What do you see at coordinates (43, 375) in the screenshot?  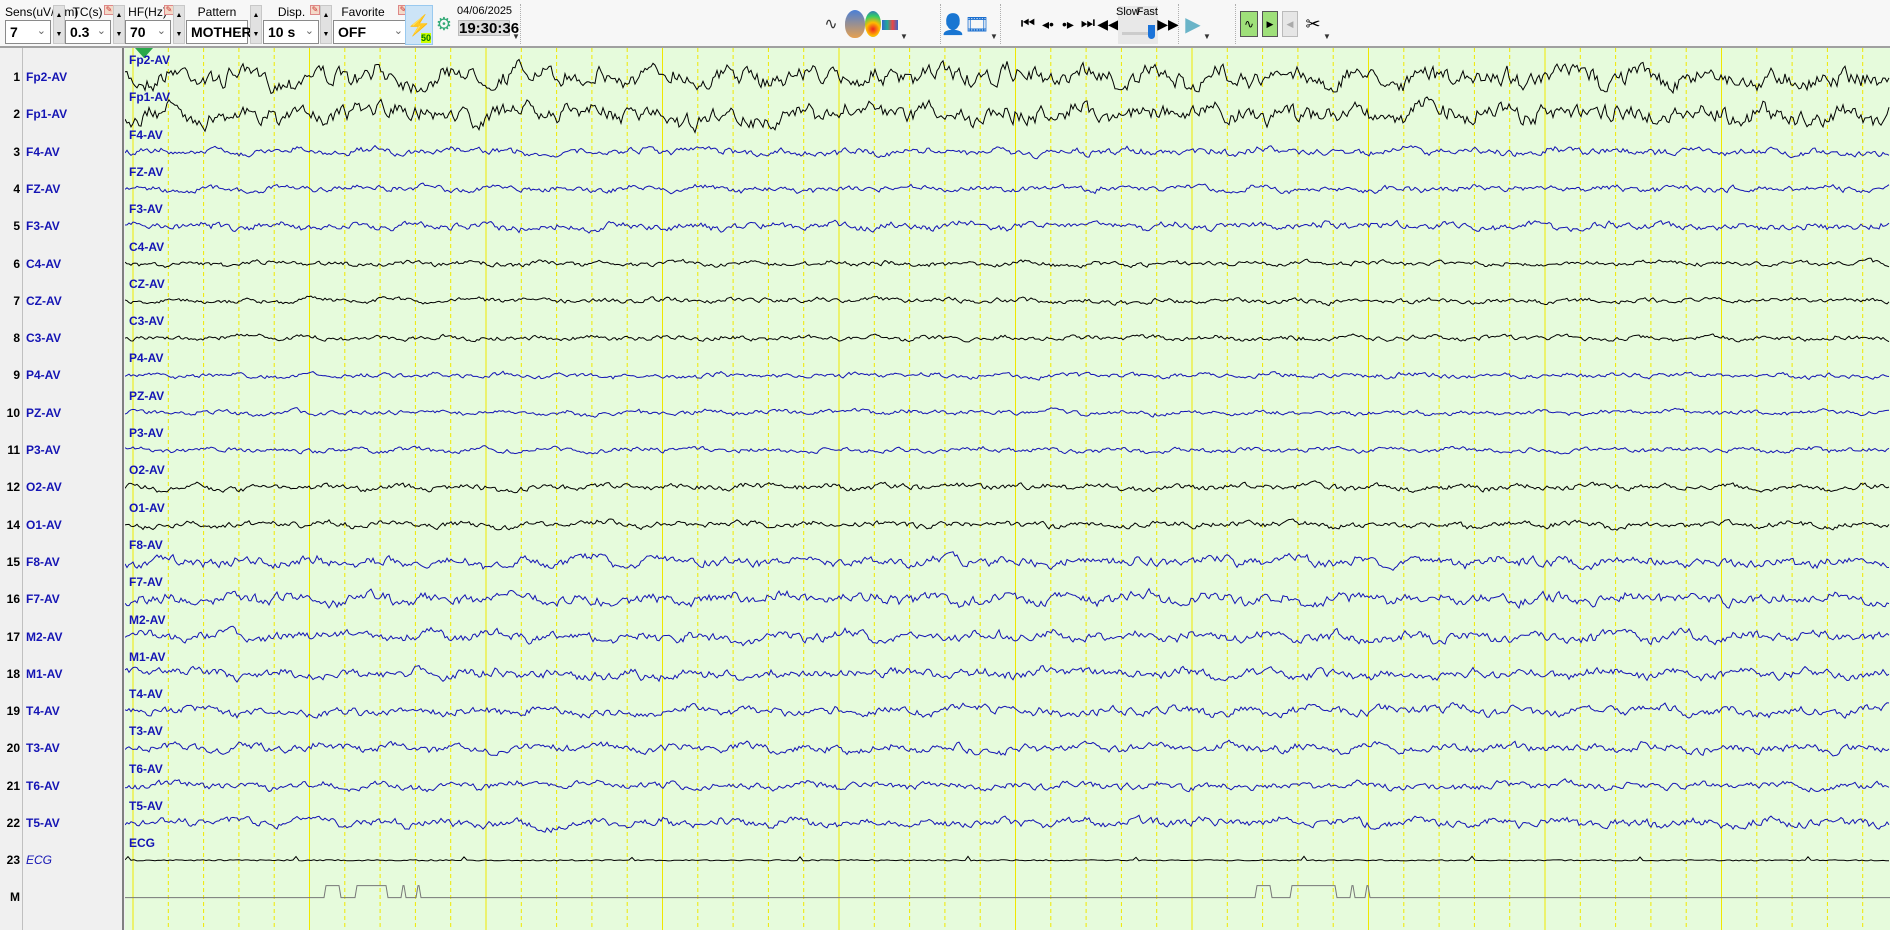 I see `channel-label: P4-AV` at bounding box center [43, 375].